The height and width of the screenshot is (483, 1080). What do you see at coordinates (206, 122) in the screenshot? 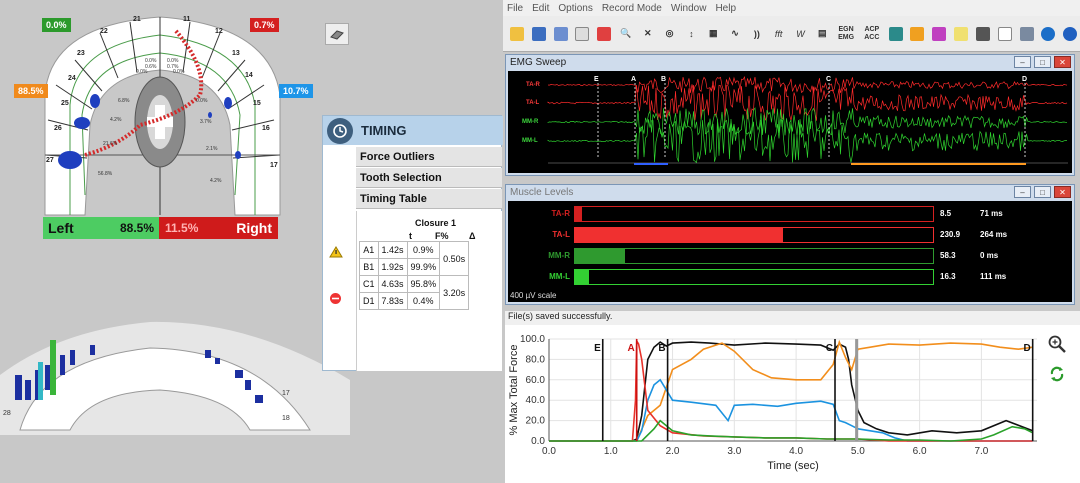
I see `tooth-pct: 3.7%` at bounding box center [206, 122].